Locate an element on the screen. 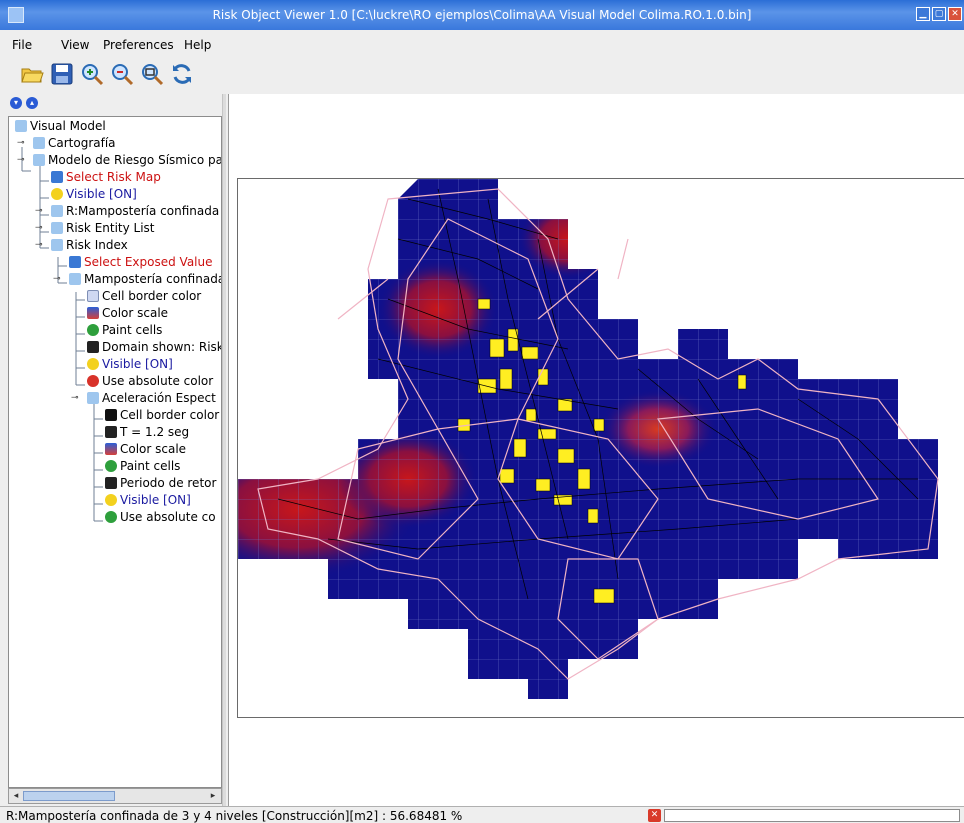 The height and width of the screenshot is (823, 964). menu-bar: File View Preferences Help is located at coordinates (482, 44).